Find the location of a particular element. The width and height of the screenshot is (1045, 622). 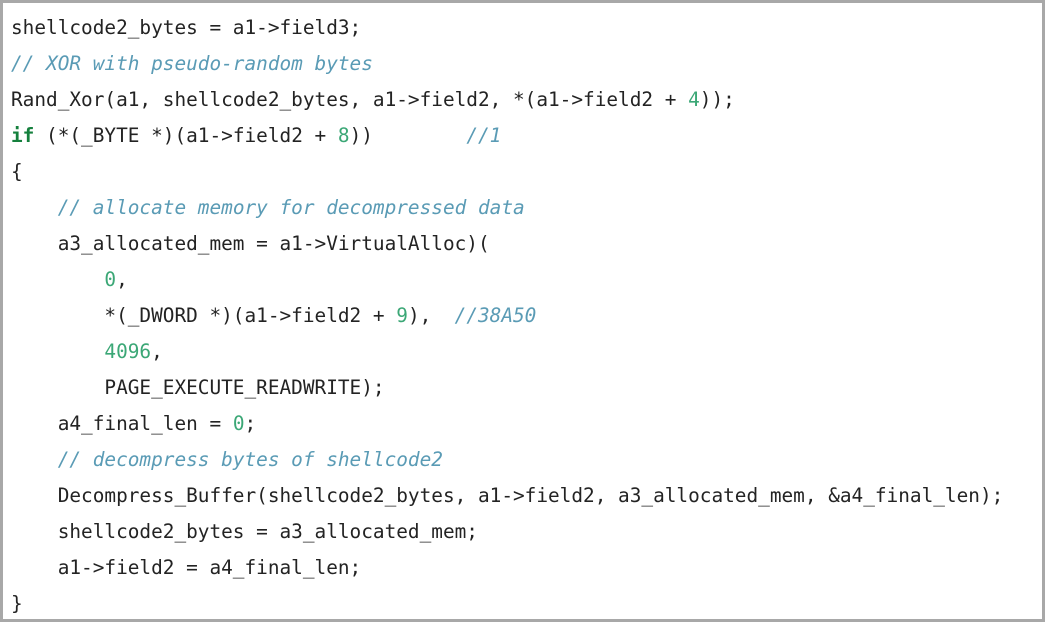

code-token-plain: a4_final_len = is located at coordinates (122, 423).